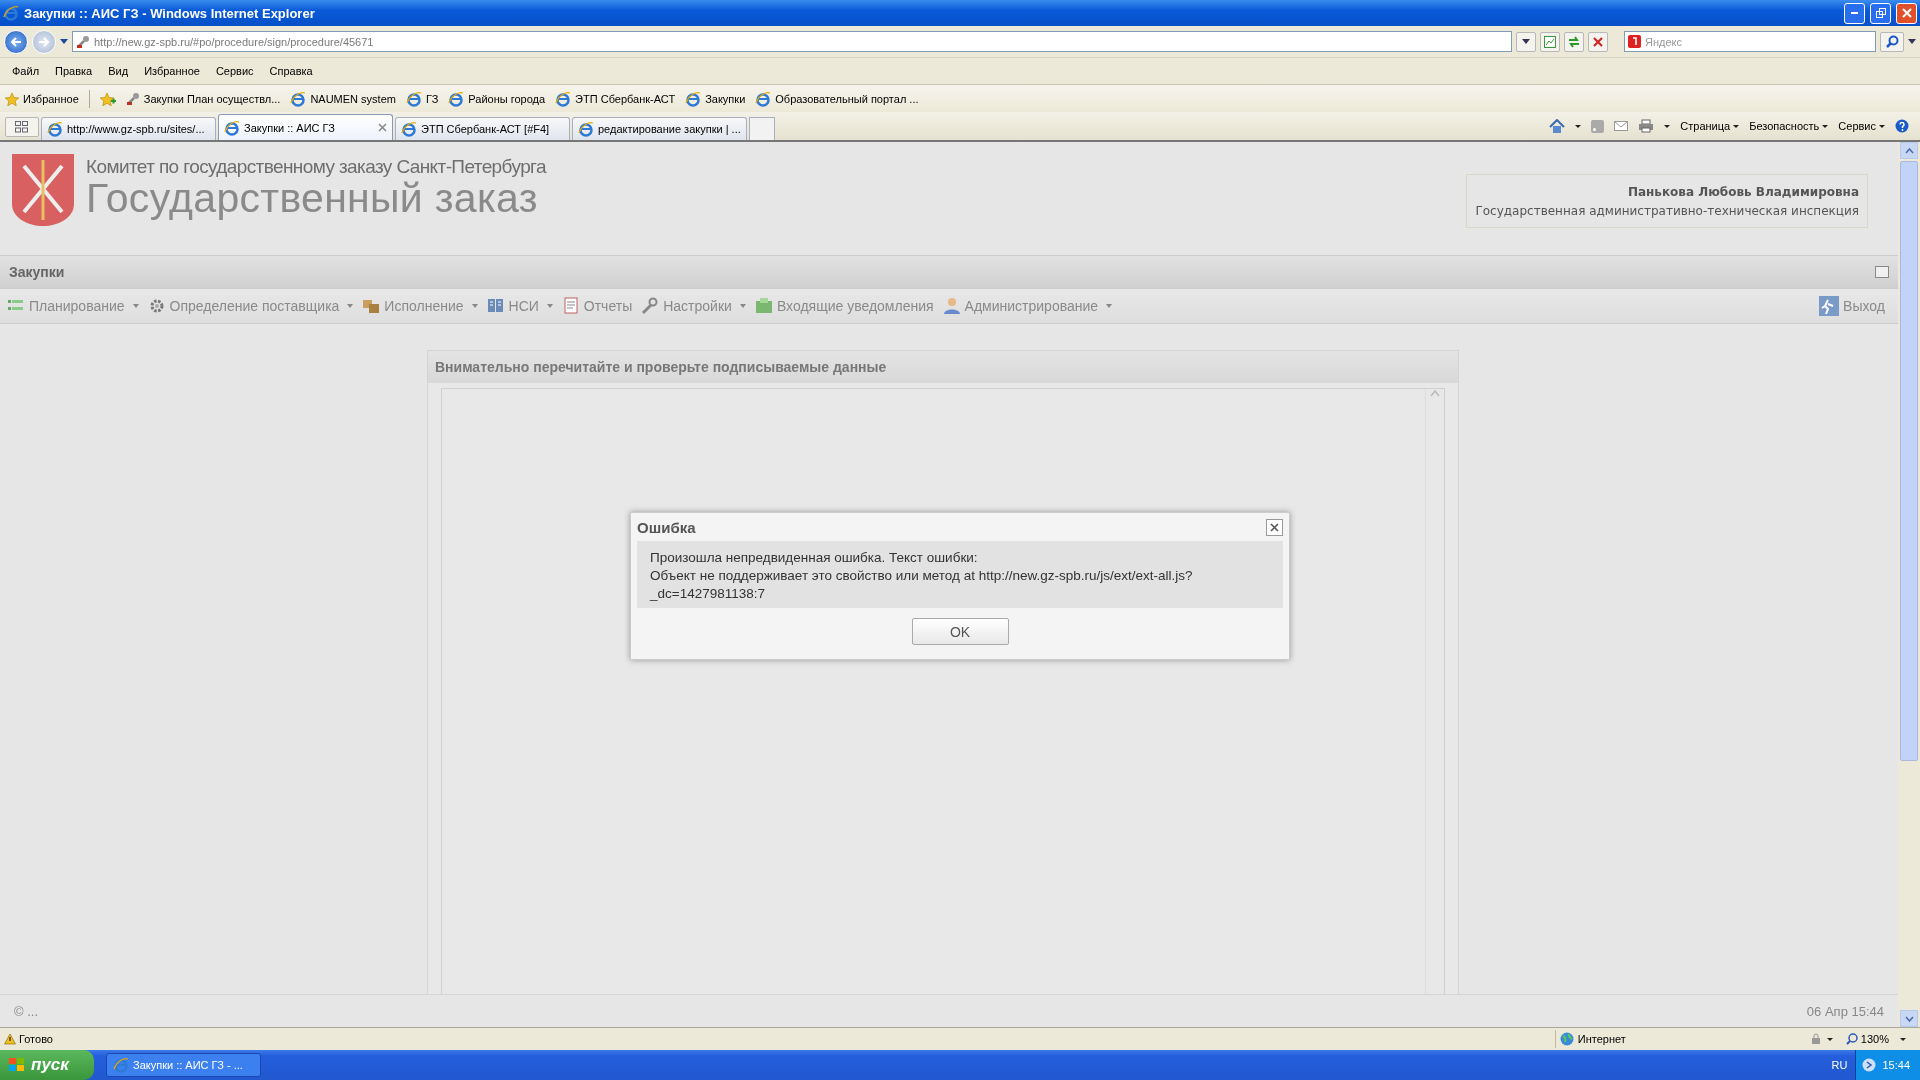  Describe the element at coordinates (666, 527) in the screenshot. I see `dialog-title: Ошибка` at that location.